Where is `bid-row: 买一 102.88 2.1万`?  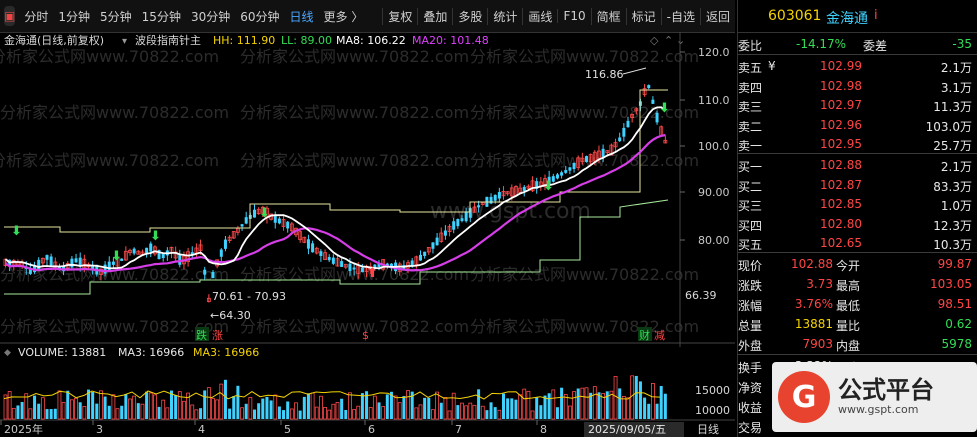
bid-row: 买一 102.88 2.1万 is located at coordinates (857, 165).